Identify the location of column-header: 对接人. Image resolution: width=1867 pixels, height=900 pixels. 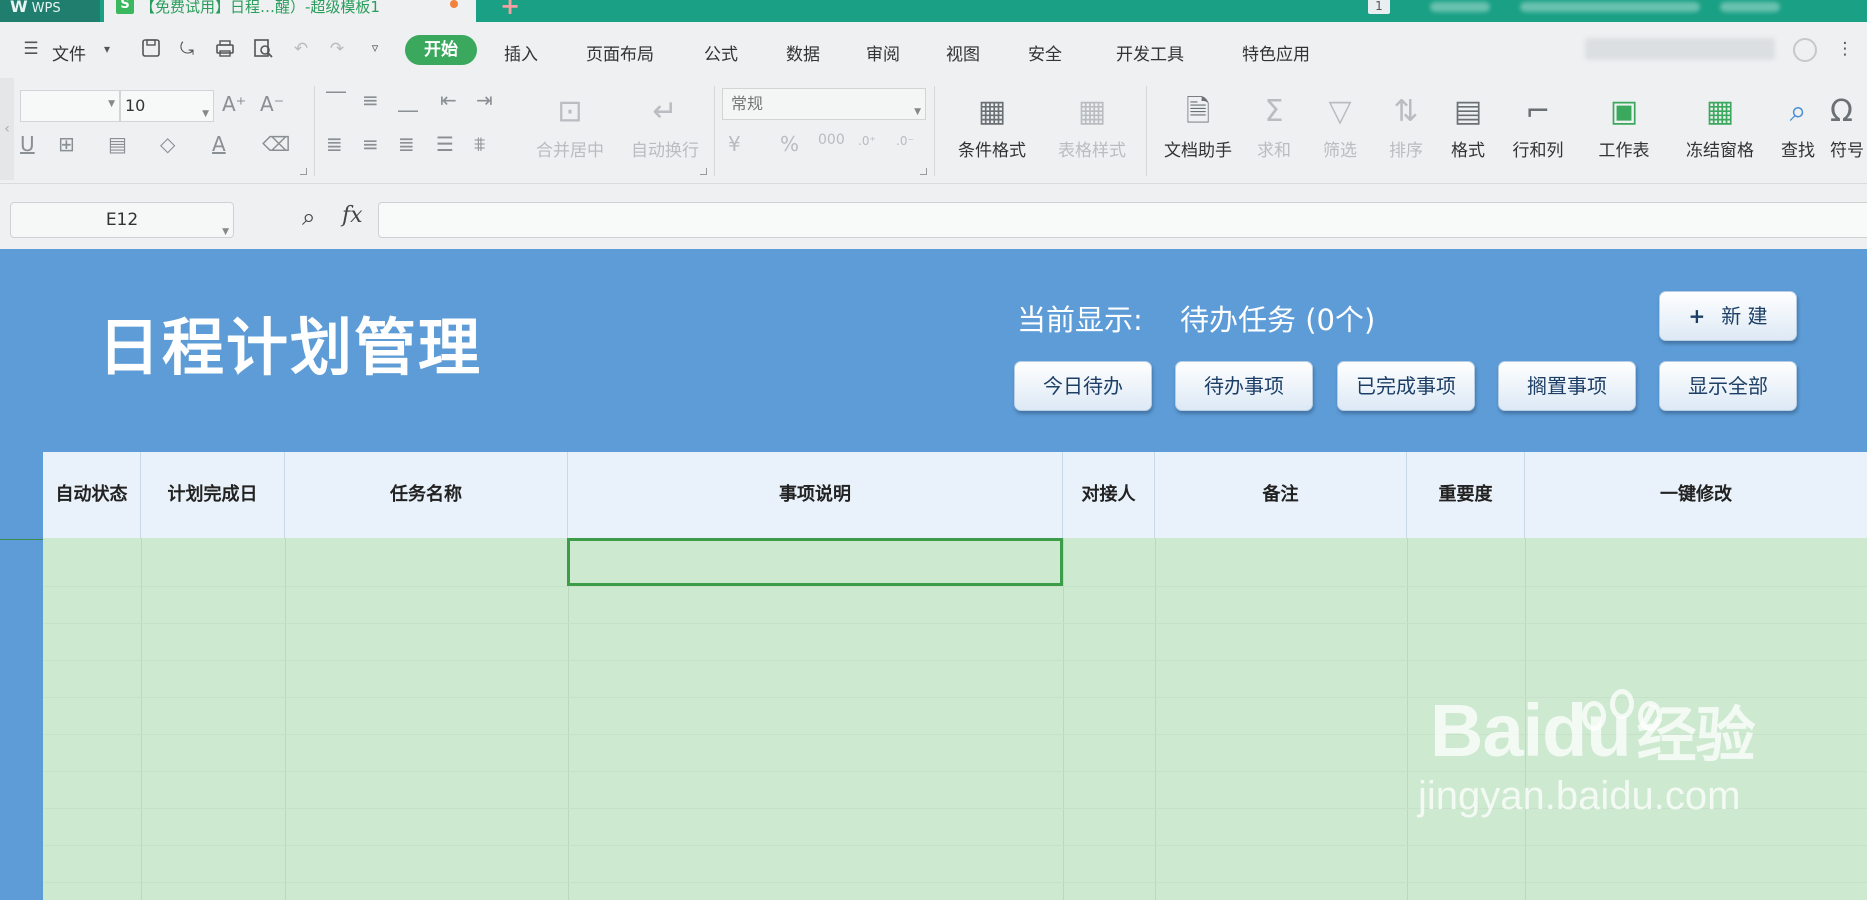
(1109, 495).